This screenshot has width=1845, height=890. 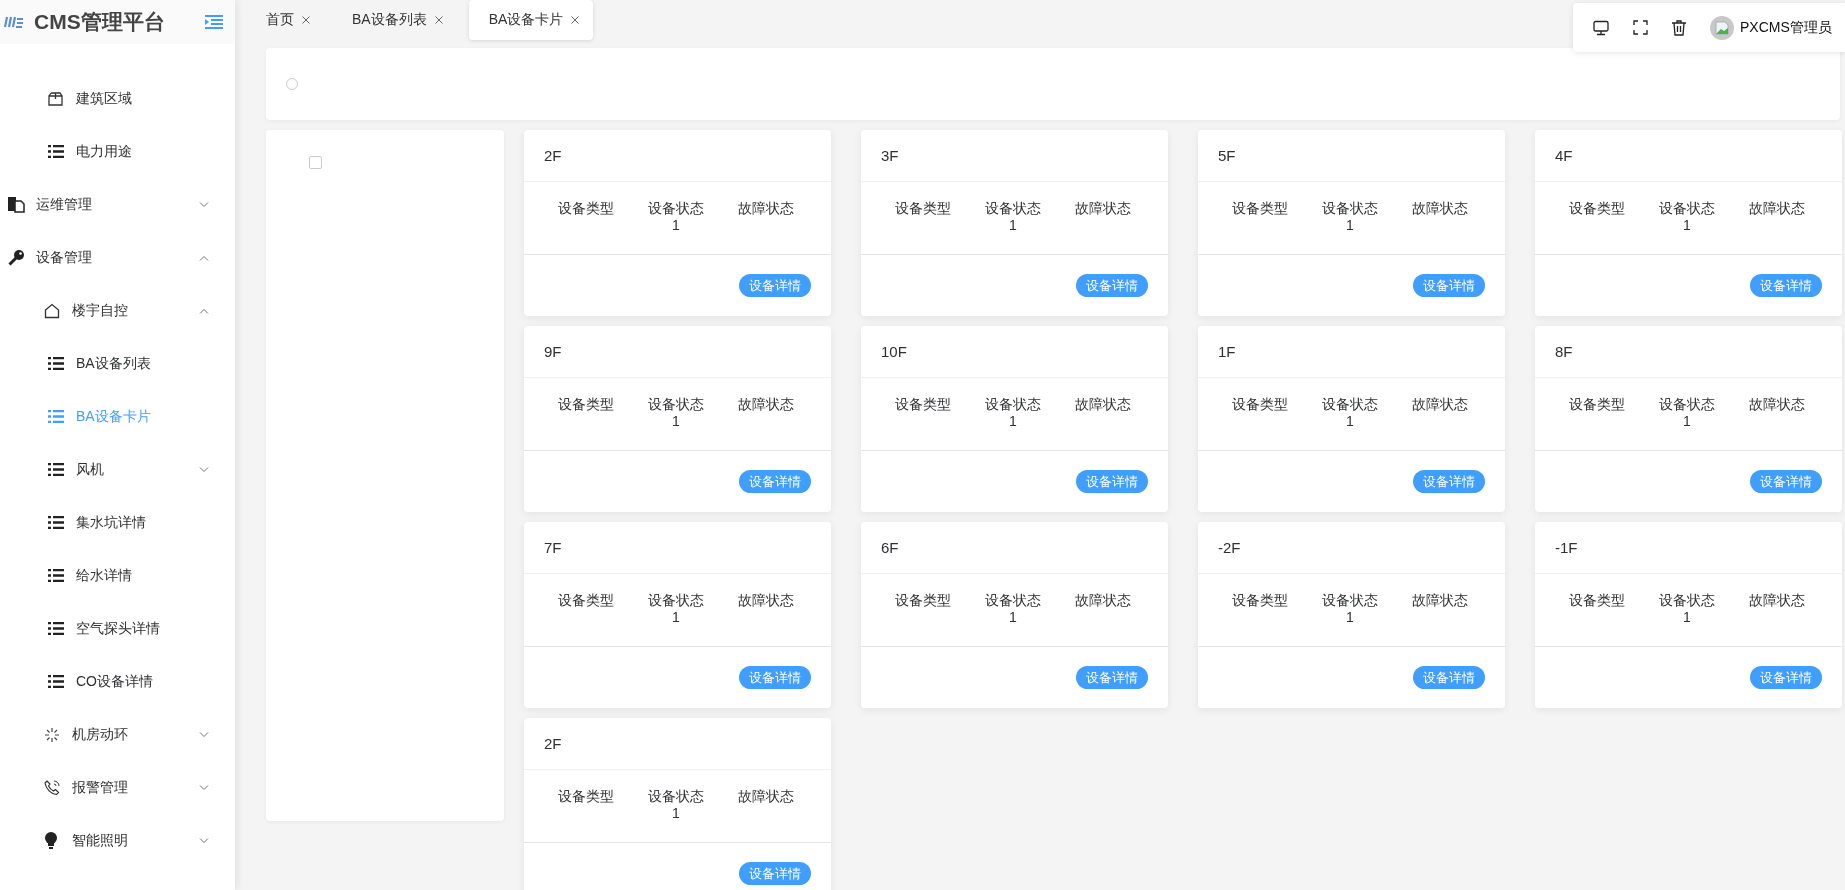 I want to click on monitor-icon, so click(x=1601, y=27).